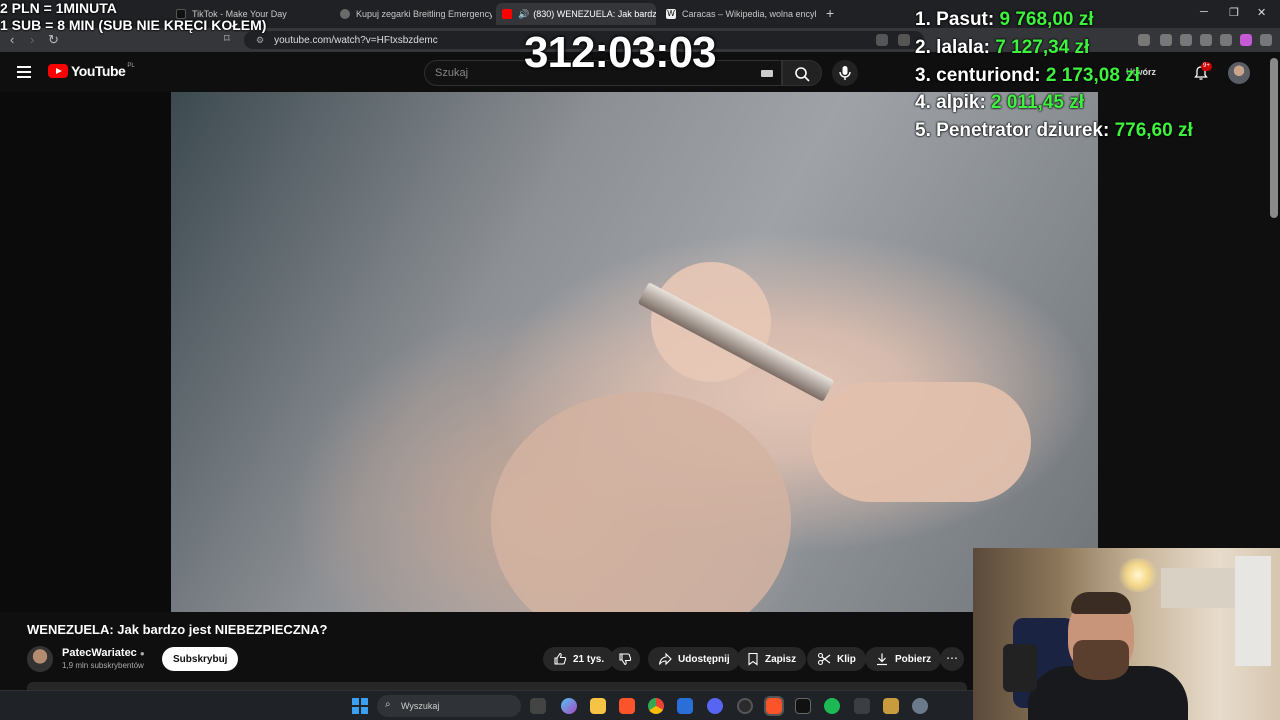 This screenshot has height=720, width=1280. I want to click on discord-icon, so click(715, 706).